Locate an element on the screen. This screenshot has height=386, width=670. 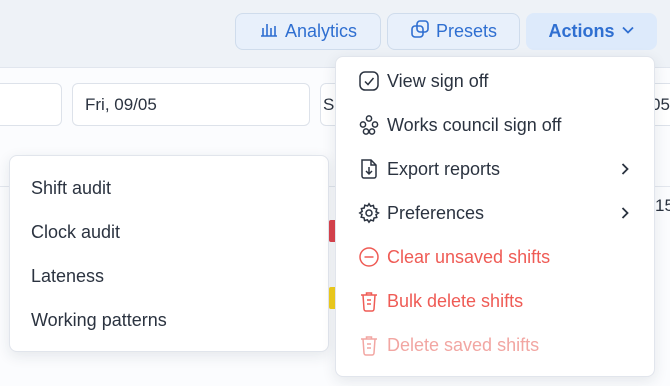
menu-item-delete-saved-shifts: Delete saved shifts is located at coordinates (496, 345).